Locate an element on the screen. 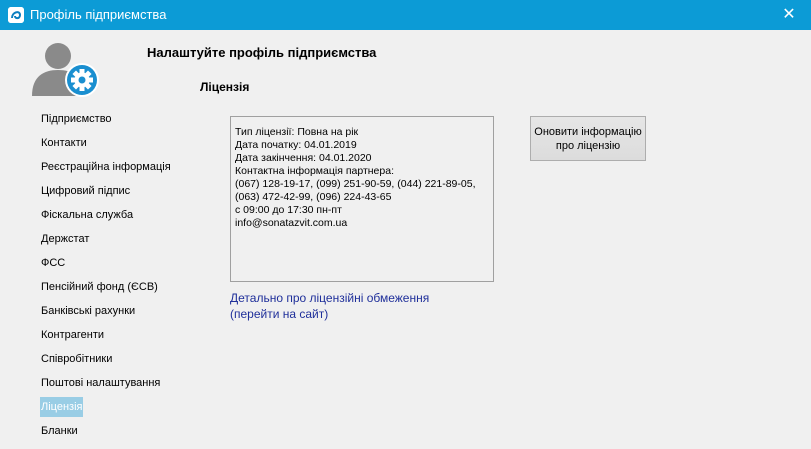 This screenshot has height=449, width=811. sidebar-item-derzhstat: Держстат is located at coordinates (130, 241).